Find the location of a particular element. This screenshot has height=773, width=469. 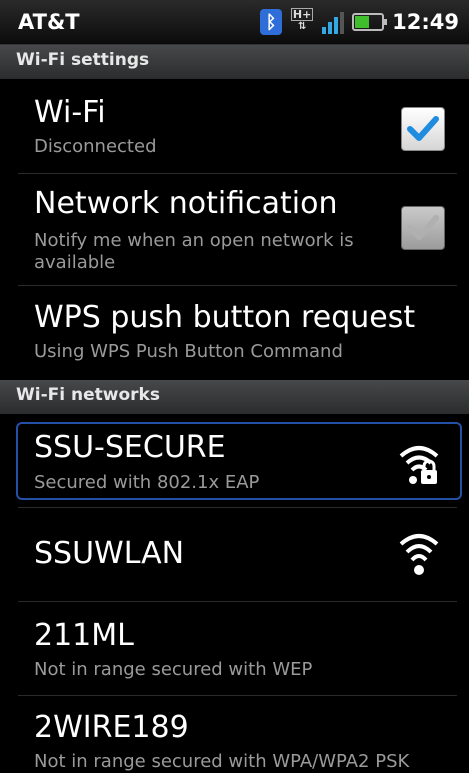

battery-icon is located at coordinates (370, 22).